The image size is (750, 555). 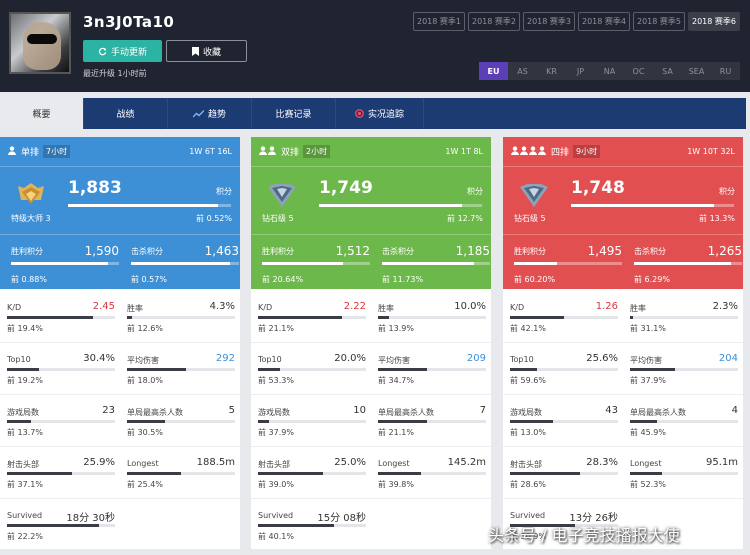 I want to click on master-rank-icon, so click(x=31, y=195).